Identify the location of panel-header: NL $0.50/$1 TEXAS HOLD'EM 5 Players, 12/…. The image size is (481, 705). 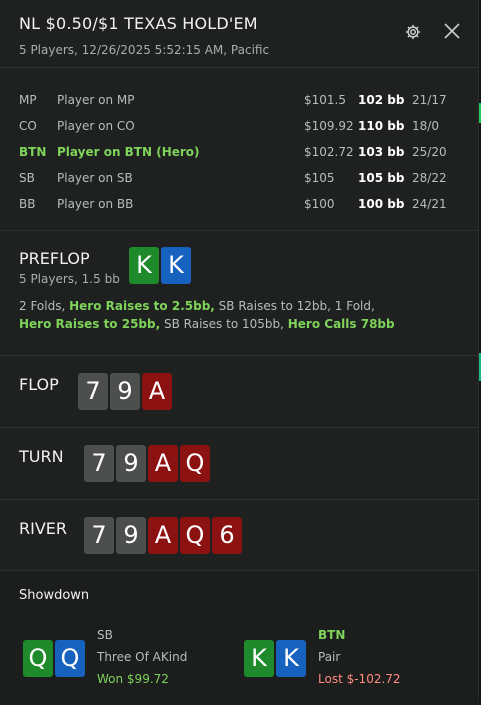
(239, 34).